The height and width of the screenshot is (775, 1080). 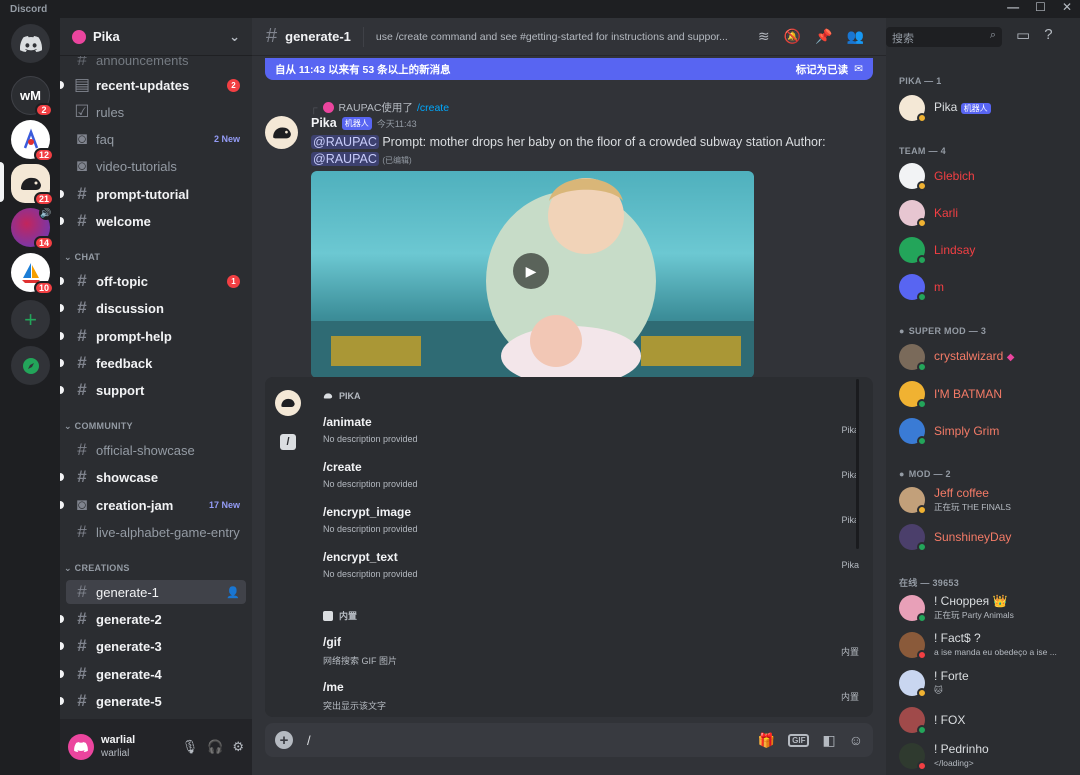 What do you see at coordinates (153, 390) in the screenshot?
I see `channel-support: # support` at bounding box center [153, 390].